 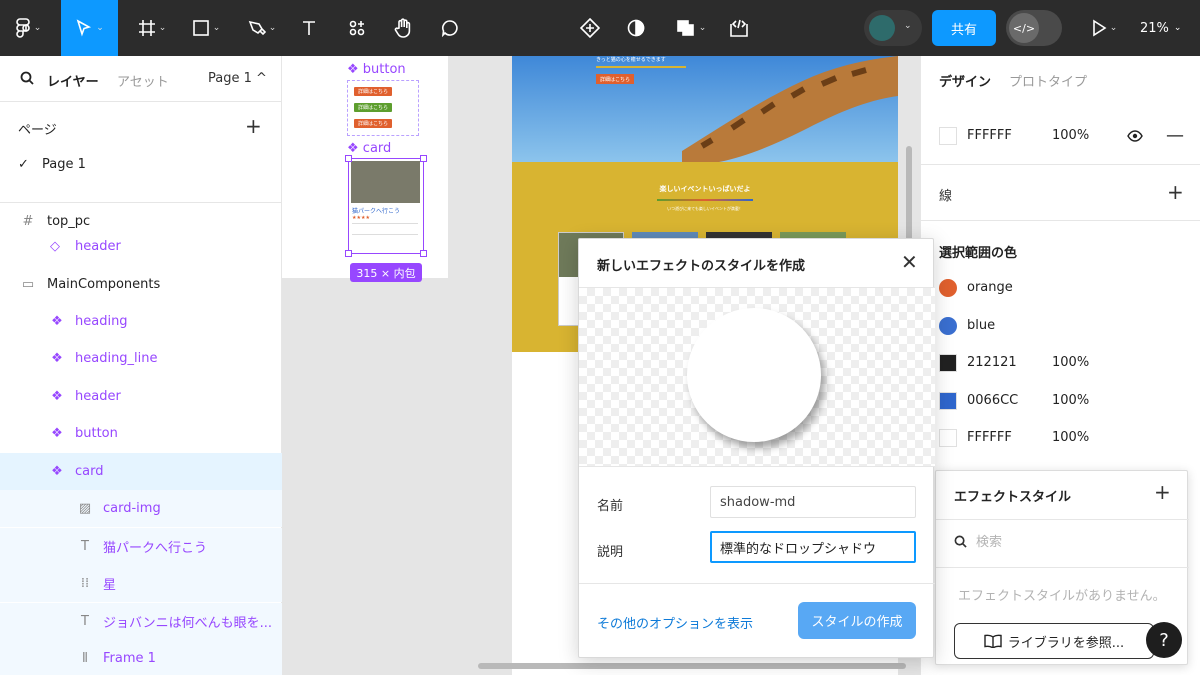 What do you see at coordinates (1162, 492) in the screenshot?
I see `add-effect-style-button: +` at bounding box center [1162, 492].